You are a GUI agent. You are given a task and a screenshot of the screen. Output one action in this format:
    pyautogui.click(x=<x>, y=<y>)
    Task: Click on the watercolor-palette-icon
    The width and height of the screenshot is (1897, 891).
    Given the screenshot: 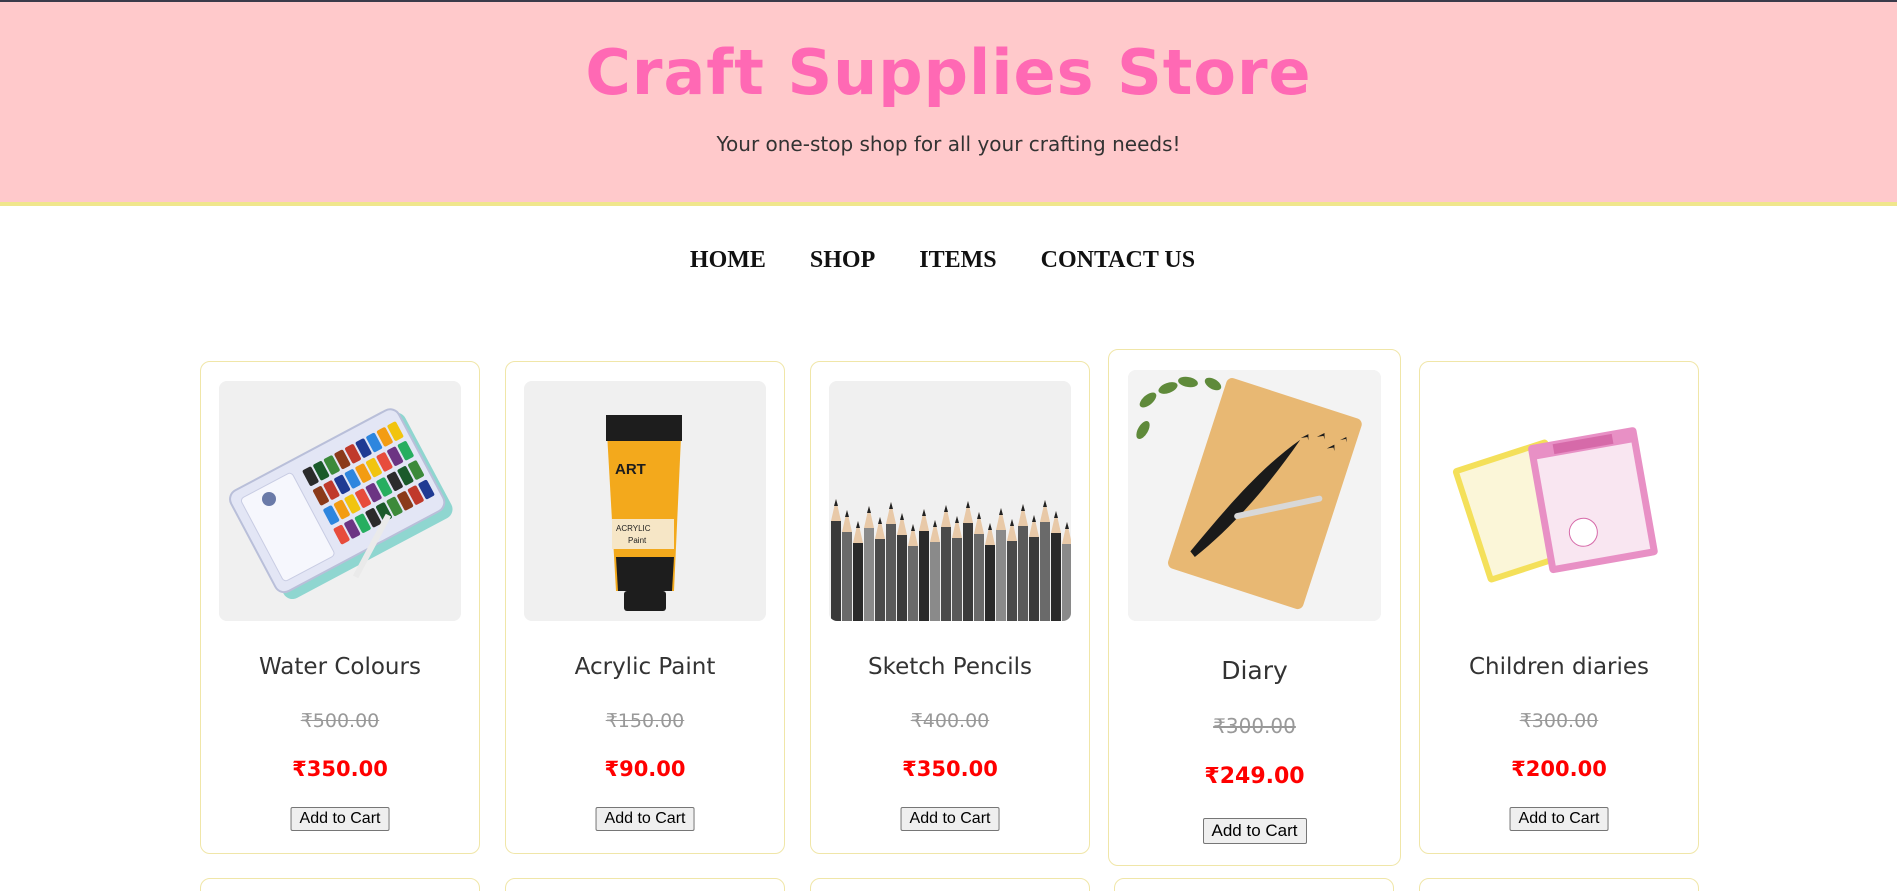 What is the action you would take?
    pyautogui.click(x=340, y=501)
    